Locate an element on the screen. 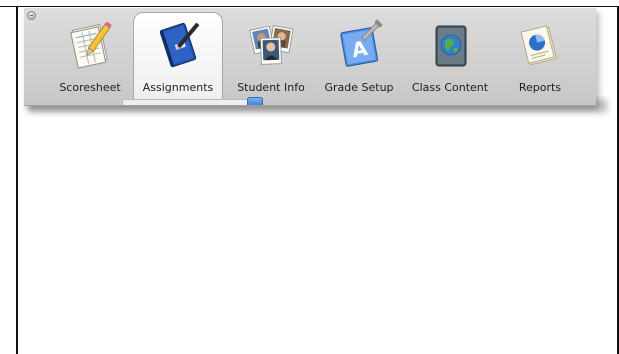 This screenshot has width=619, height=354. class-content-globe-icon is located at coordinates (450, 45).